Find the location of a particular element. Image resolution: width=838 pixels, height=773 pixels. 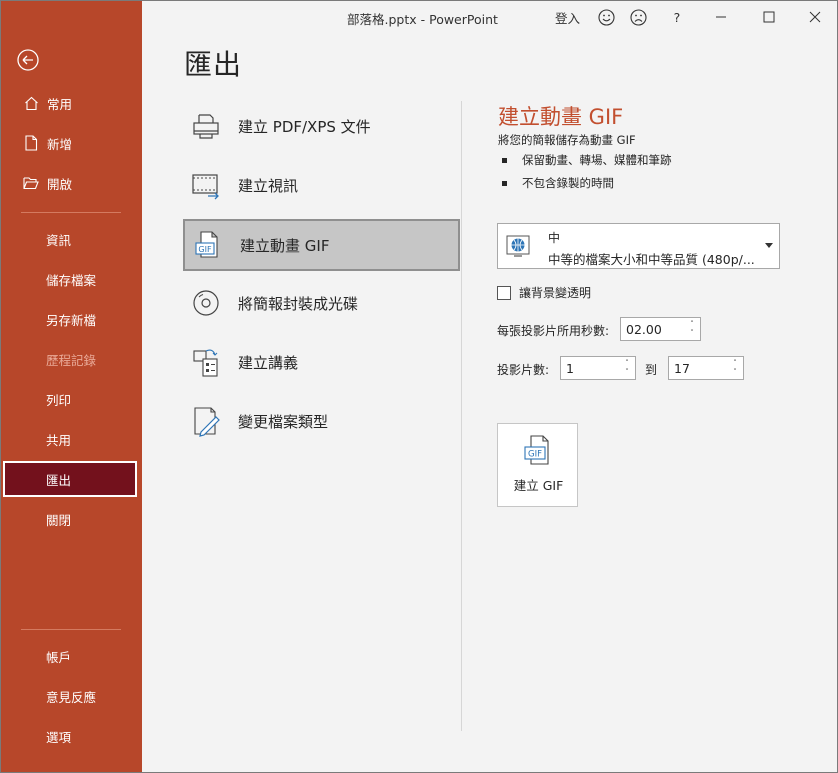

maximize-icon is located at coordinates (769, 17).